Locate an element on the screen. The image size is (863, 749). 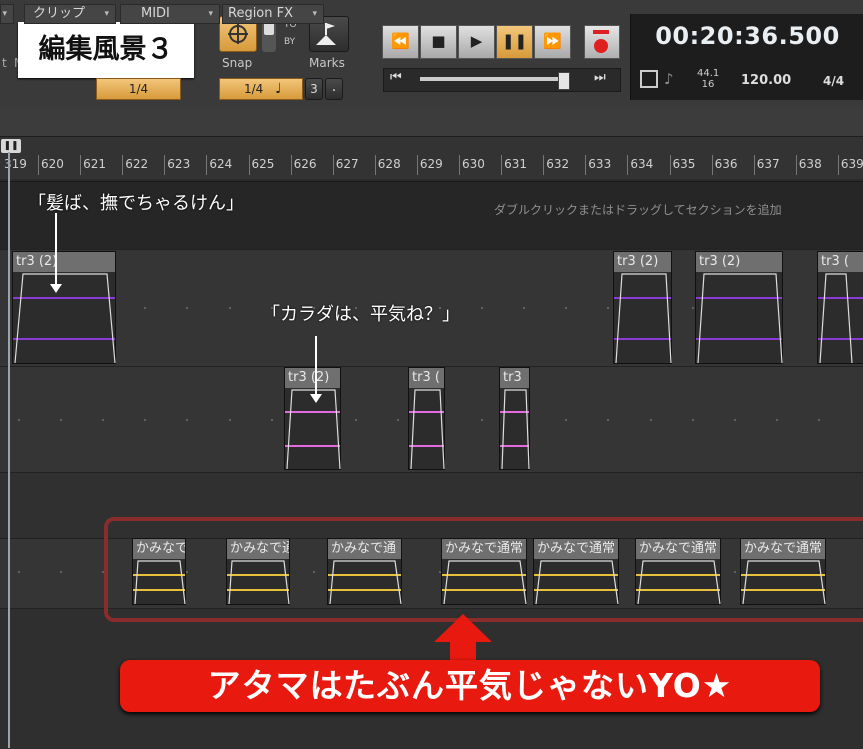
clip-lane1-c: tr3 (2) is located at coordinates (739, 307).